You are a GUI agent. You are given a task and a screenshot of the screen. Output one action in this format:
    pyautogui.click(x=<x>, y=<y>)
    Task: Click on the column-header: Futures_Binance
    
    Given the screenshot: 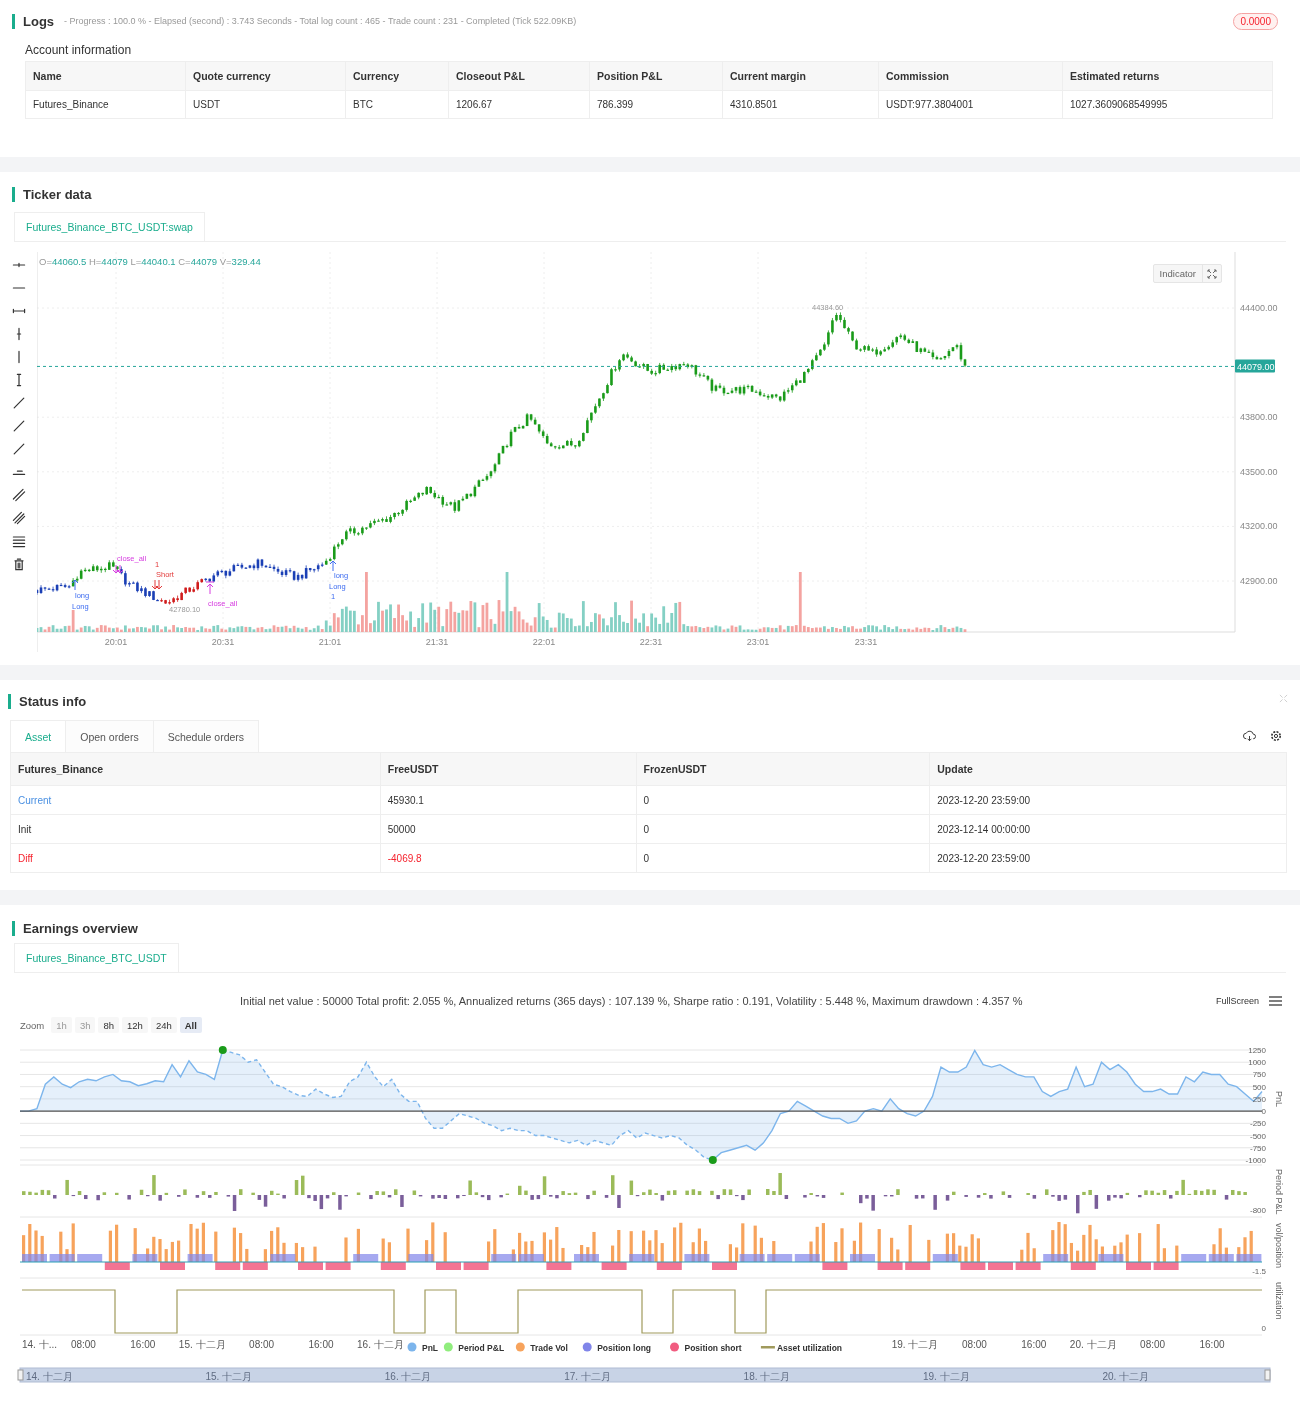 What is the action you would take?
    pyautogui.click(x=195, y=769)
    